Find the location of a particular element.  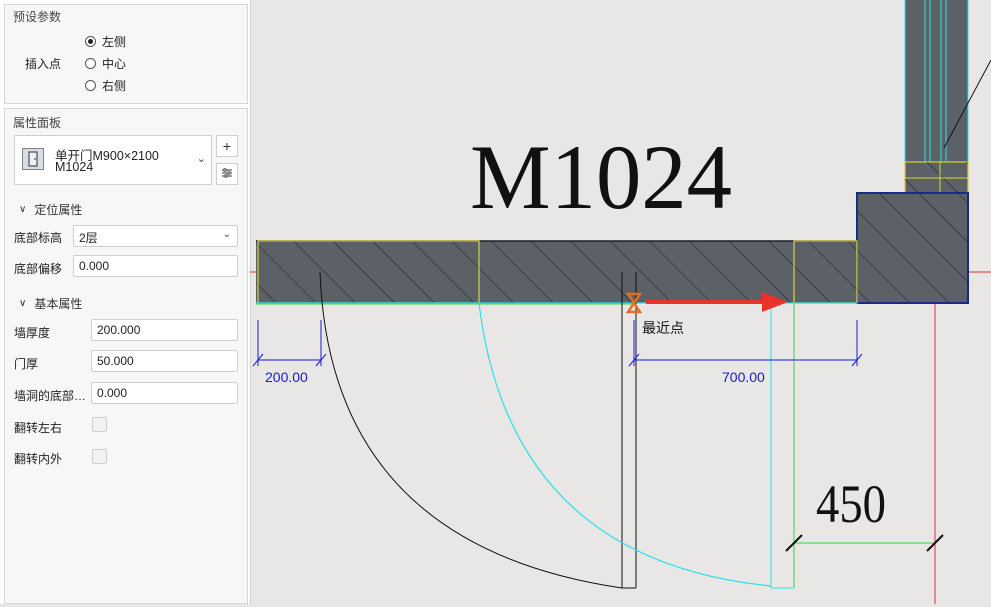

wall-thickness-input: 200.000 is located at coordinates (164, 330).